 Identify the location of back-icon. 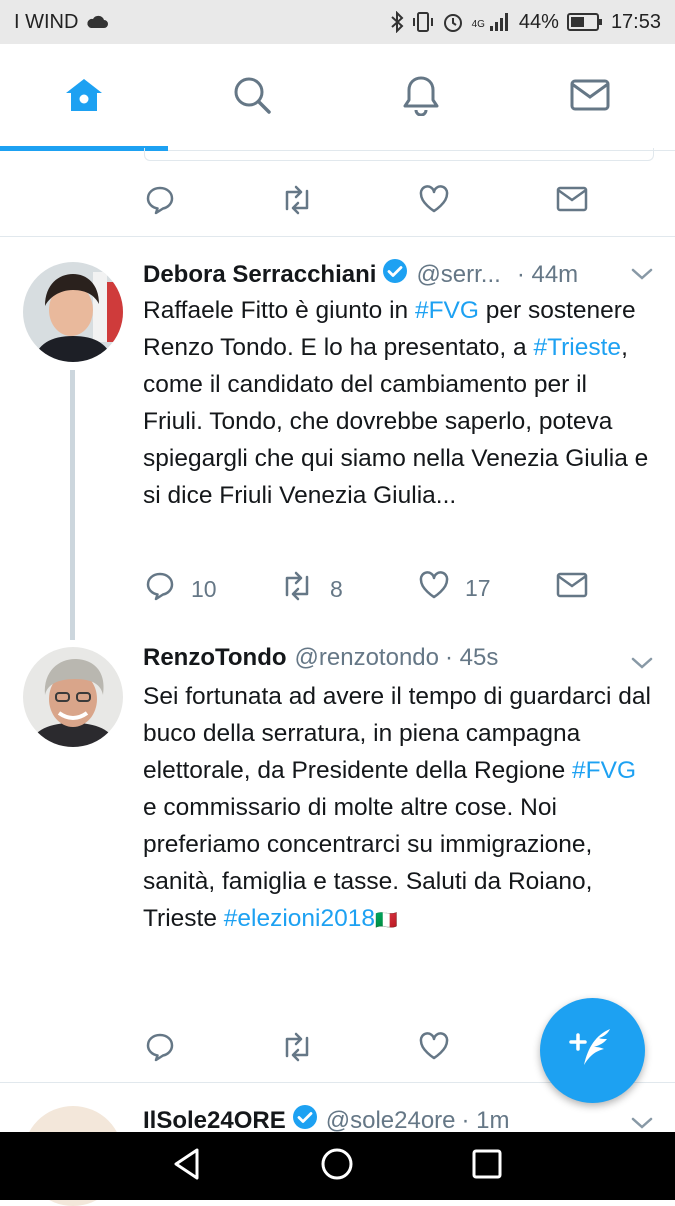
(187, 1166).